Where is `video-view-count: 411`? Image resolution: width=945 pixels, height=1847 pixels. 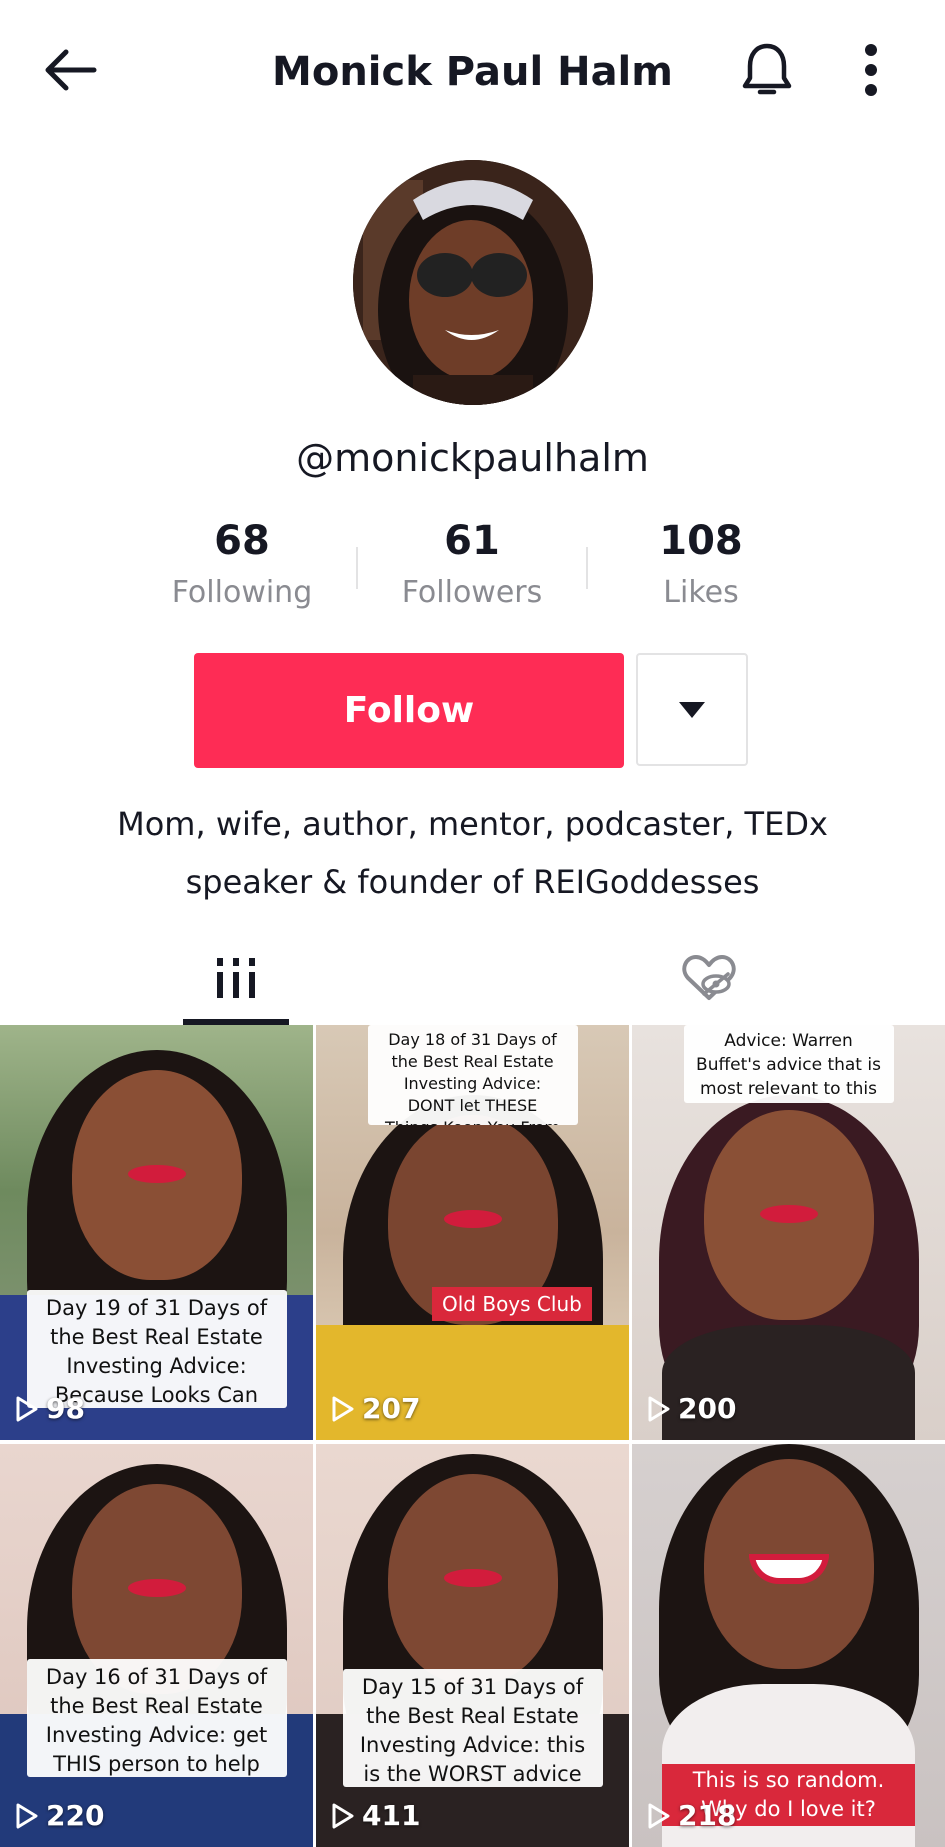
video-view-count: 411 is located at coordinates (376, 1816).